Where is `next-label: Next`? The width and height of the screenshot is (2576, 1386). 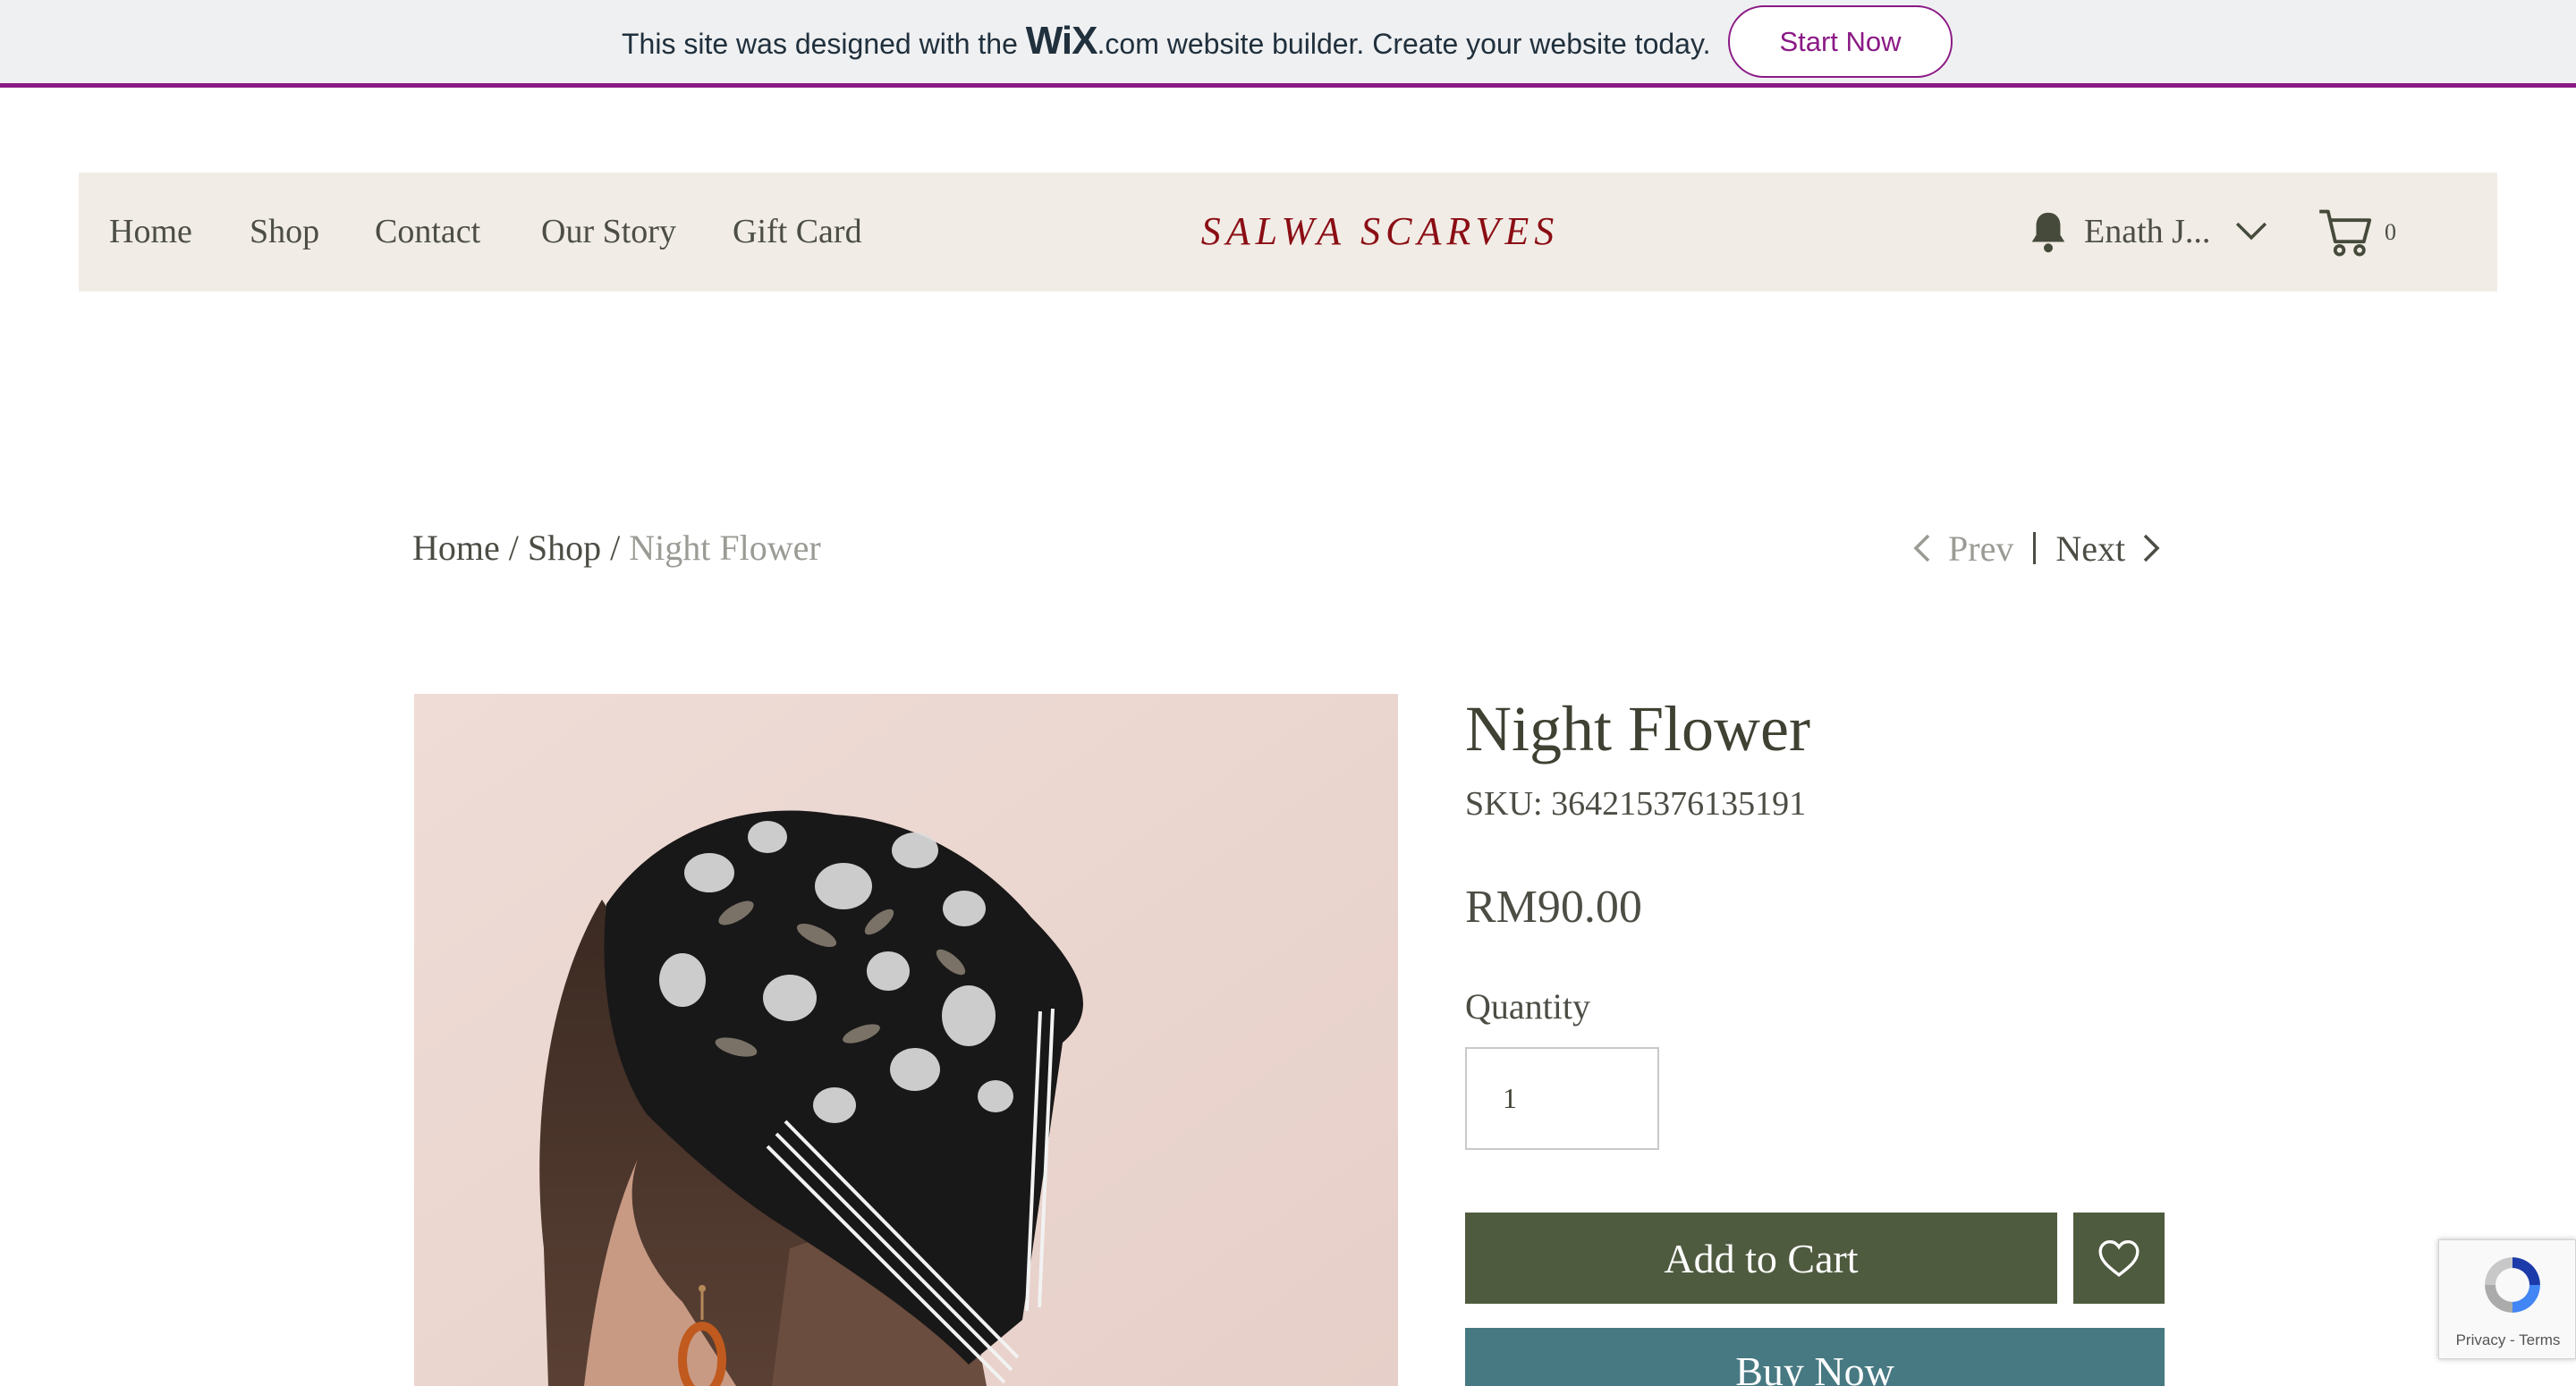
next-label: Next is located at coordinates (2090, 548).